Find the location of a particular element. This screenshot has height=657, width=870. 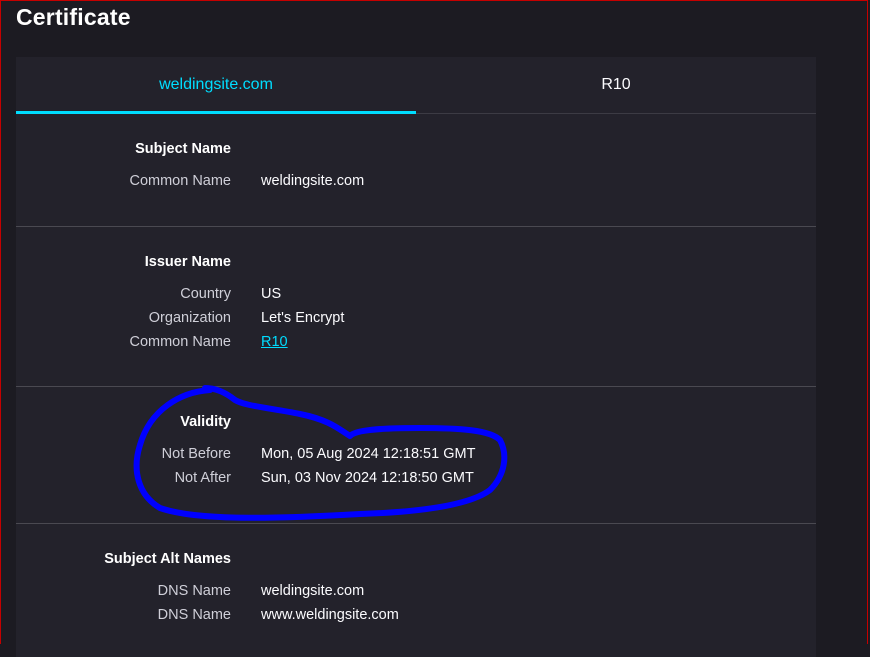

section-heading: Validity is located at coordinates (205, 422).